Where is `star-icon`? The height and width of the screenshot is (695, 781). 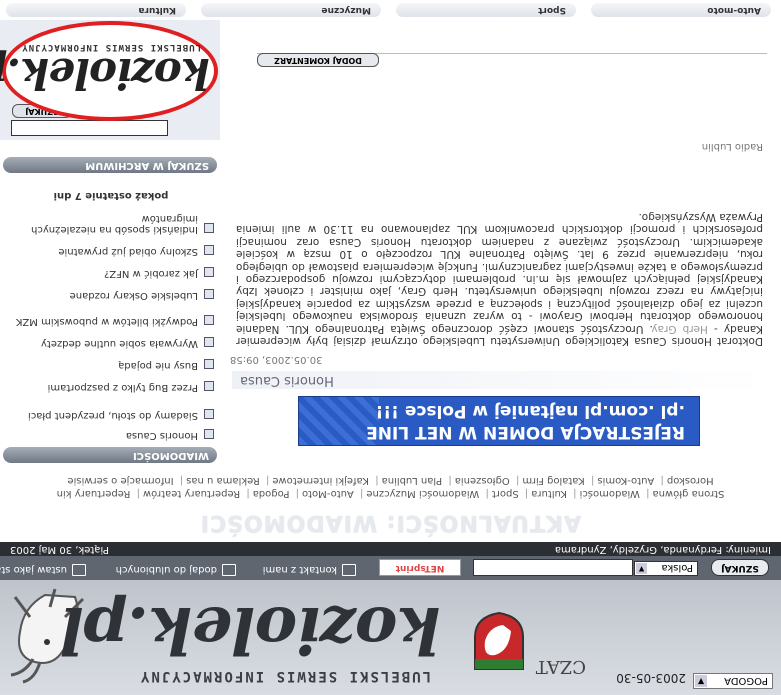
star-icon is located at coordinates (229, 570).